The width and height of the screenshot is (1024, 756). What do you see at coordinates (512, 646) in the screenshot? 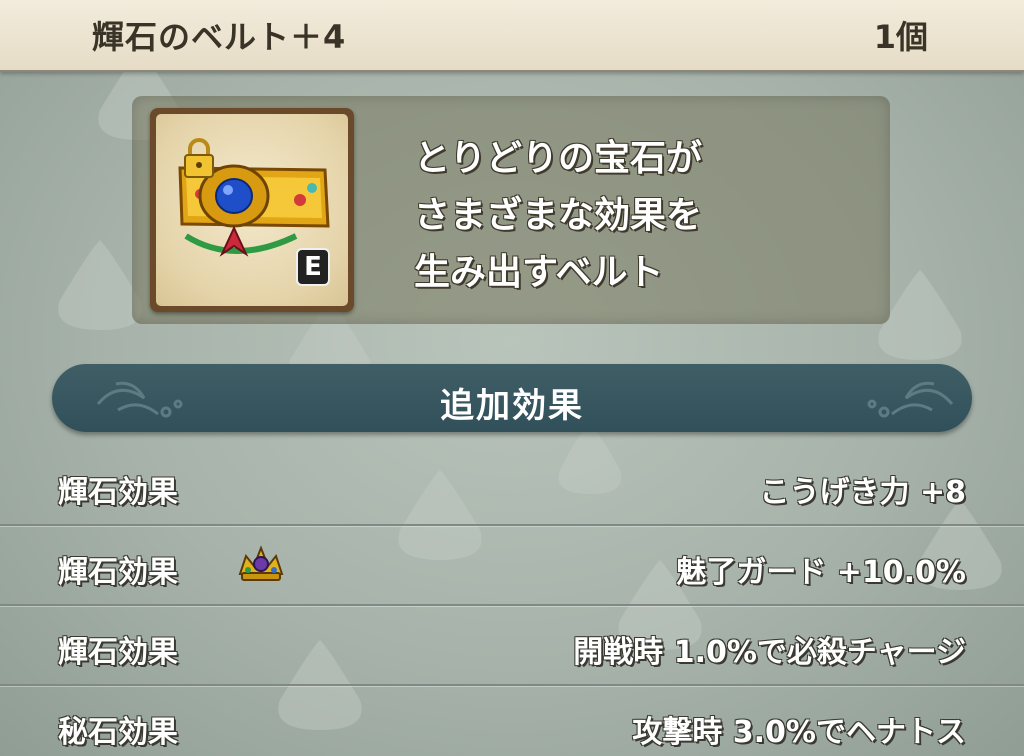
I see `effect-row: 輝石効果 開戦時 1.0%で必殺チャージ` at bounding box center [512, 646].